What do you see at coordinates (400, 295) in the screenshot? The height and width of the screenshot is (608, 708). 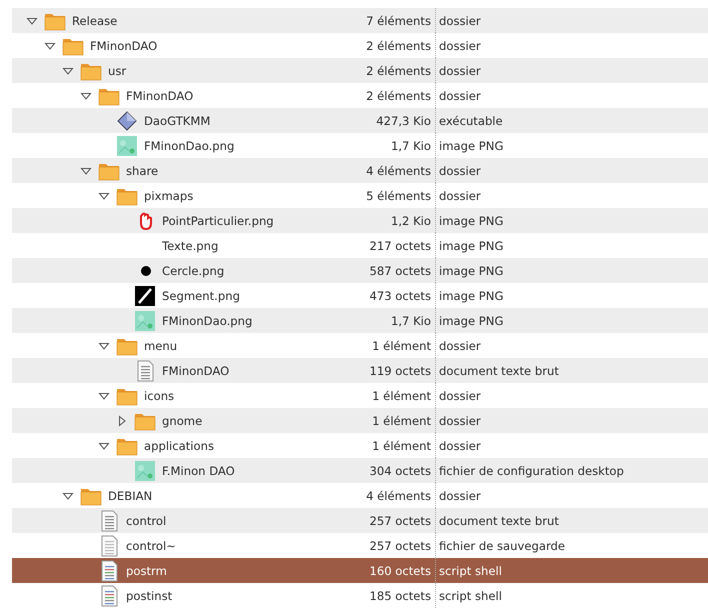 I see `file-size: 473 octets` at bounding box center [400, 295].